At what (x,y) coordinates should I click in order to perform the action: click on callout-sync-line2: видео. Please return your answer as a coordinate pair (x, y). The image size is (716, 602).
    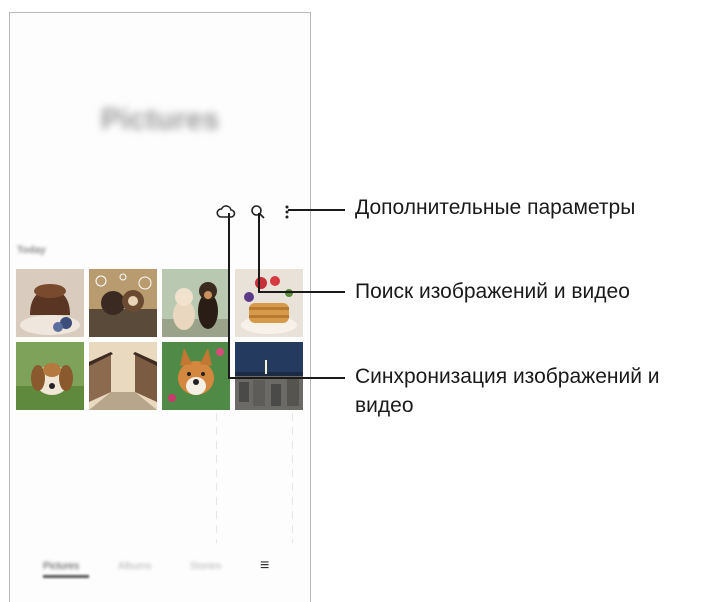
    Looking at the image, I should click on (384, 405).